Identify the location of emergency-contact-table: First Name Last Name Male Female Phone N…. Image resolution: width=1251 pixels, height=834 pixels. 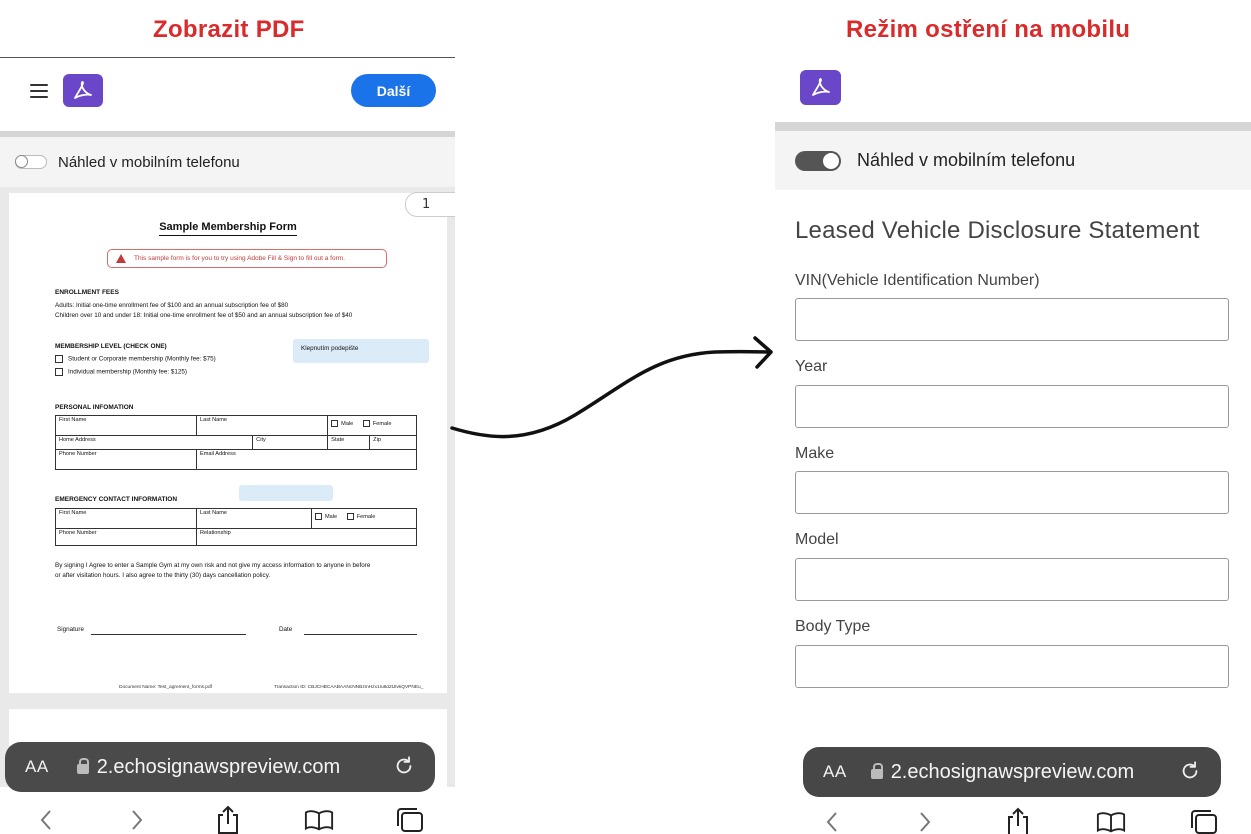
(236, 527).